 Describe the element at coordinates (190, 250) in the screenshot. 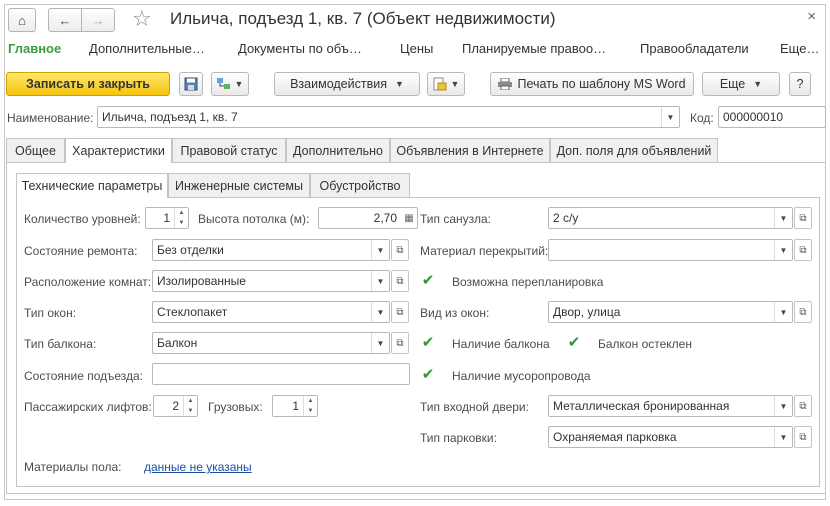

I see `repair-value: Без отделки` at that location.